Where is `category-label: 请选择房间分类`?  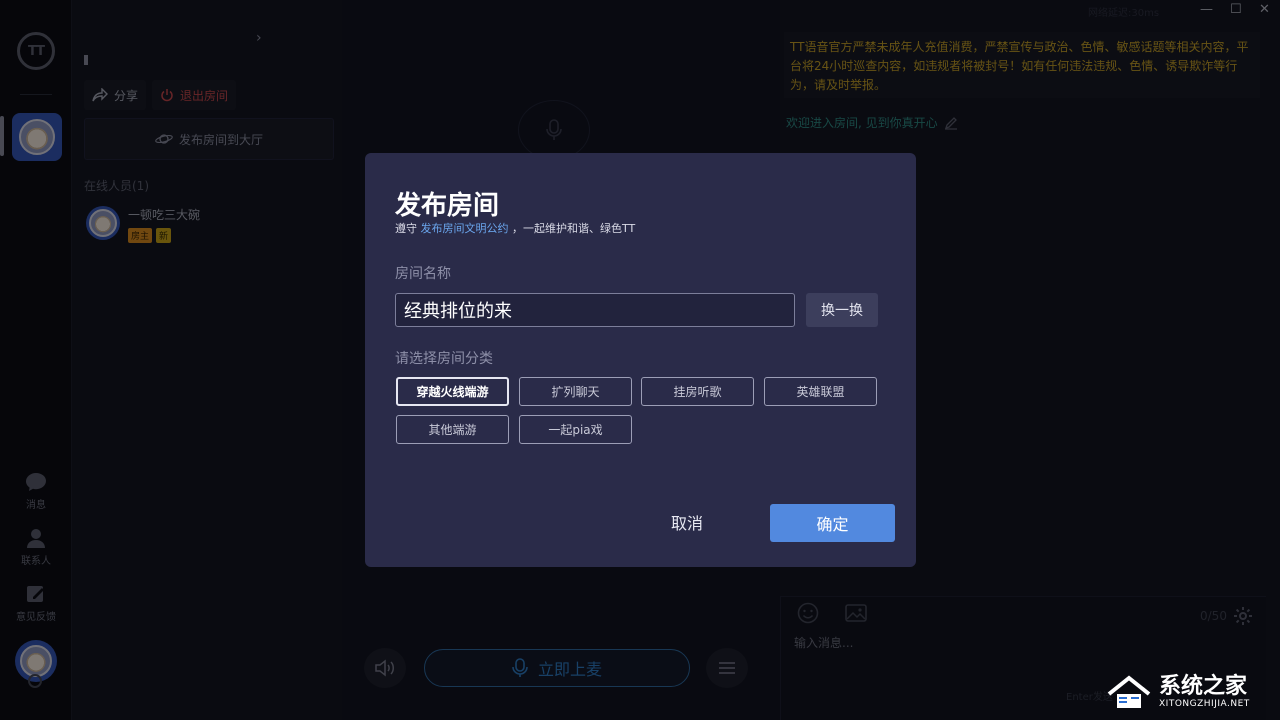 category-label: 请选择房间分类 is located at coordinates (444, 359).